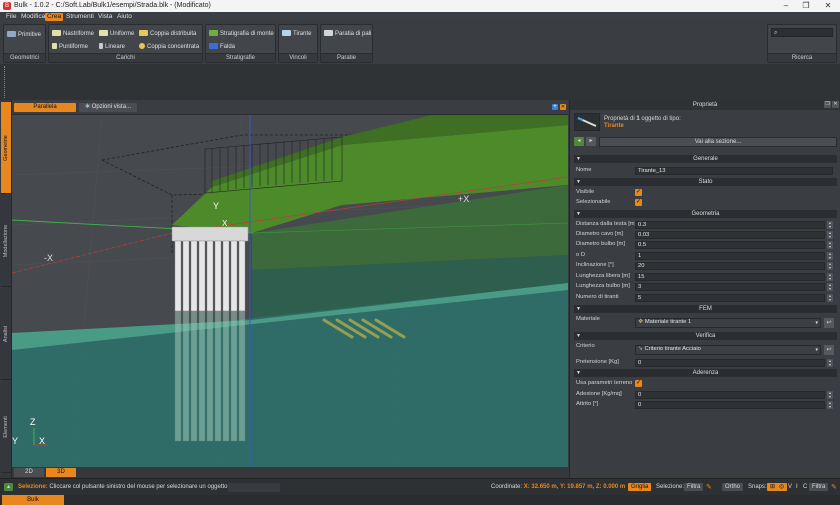 This screenshot has width=840, height=505. What do you see at coordinates (167, 34) in the screenshot?
I see `coppia-distribuita-button: Coppia distribuita` at bounding box center [167, 34].